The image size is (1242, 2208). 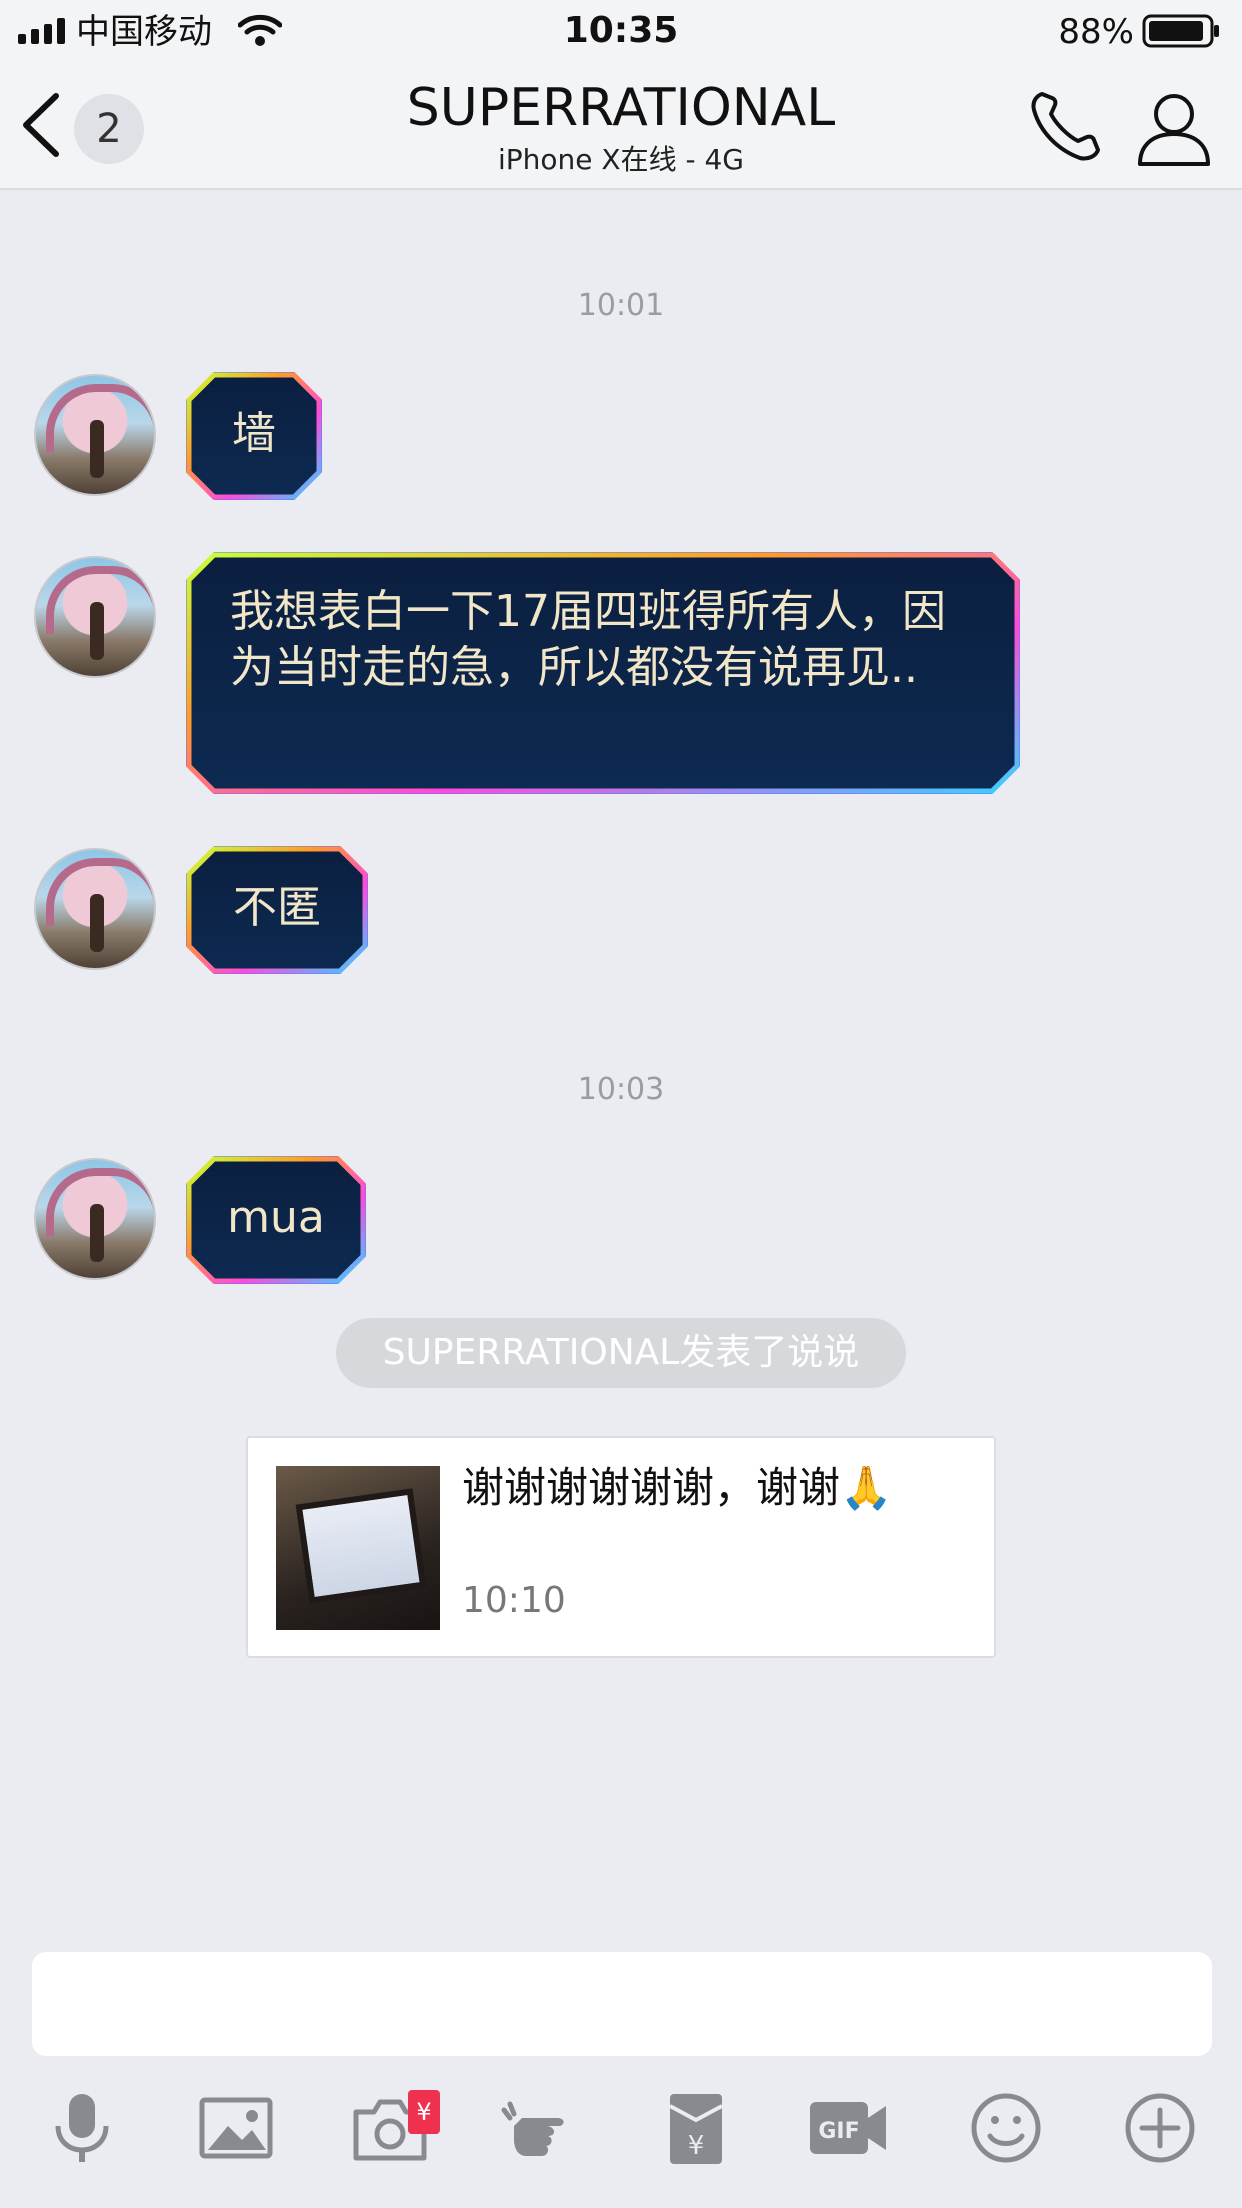 What do you see at coordinates (1180, 31) in the screenshot?
I see `battery-icon` at bounding box center [1180, 31].